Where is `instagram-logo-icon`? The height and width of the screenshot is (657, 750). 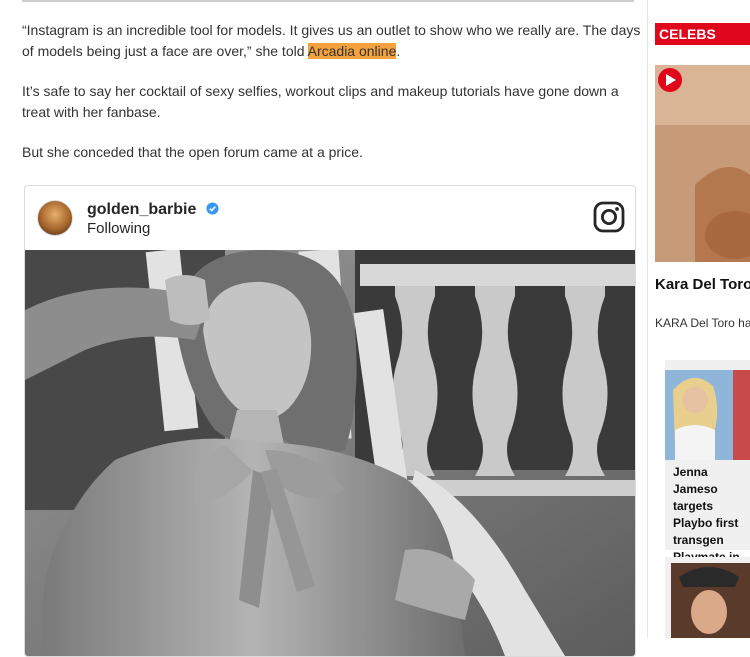 instagram-logo-icon is located at coordinates (609, 217).